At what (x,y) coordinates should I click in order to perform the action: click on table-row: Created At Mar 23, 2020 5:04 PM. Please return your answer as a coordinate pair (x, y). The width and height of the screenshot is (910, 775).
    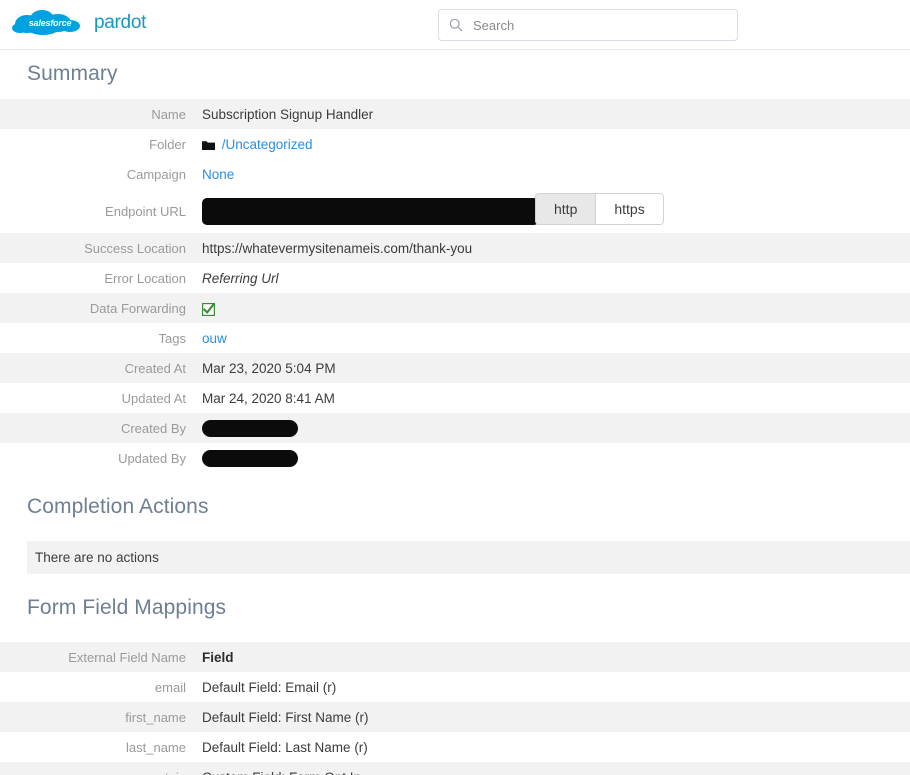
    Looking at the image, I should click on (455, 368).